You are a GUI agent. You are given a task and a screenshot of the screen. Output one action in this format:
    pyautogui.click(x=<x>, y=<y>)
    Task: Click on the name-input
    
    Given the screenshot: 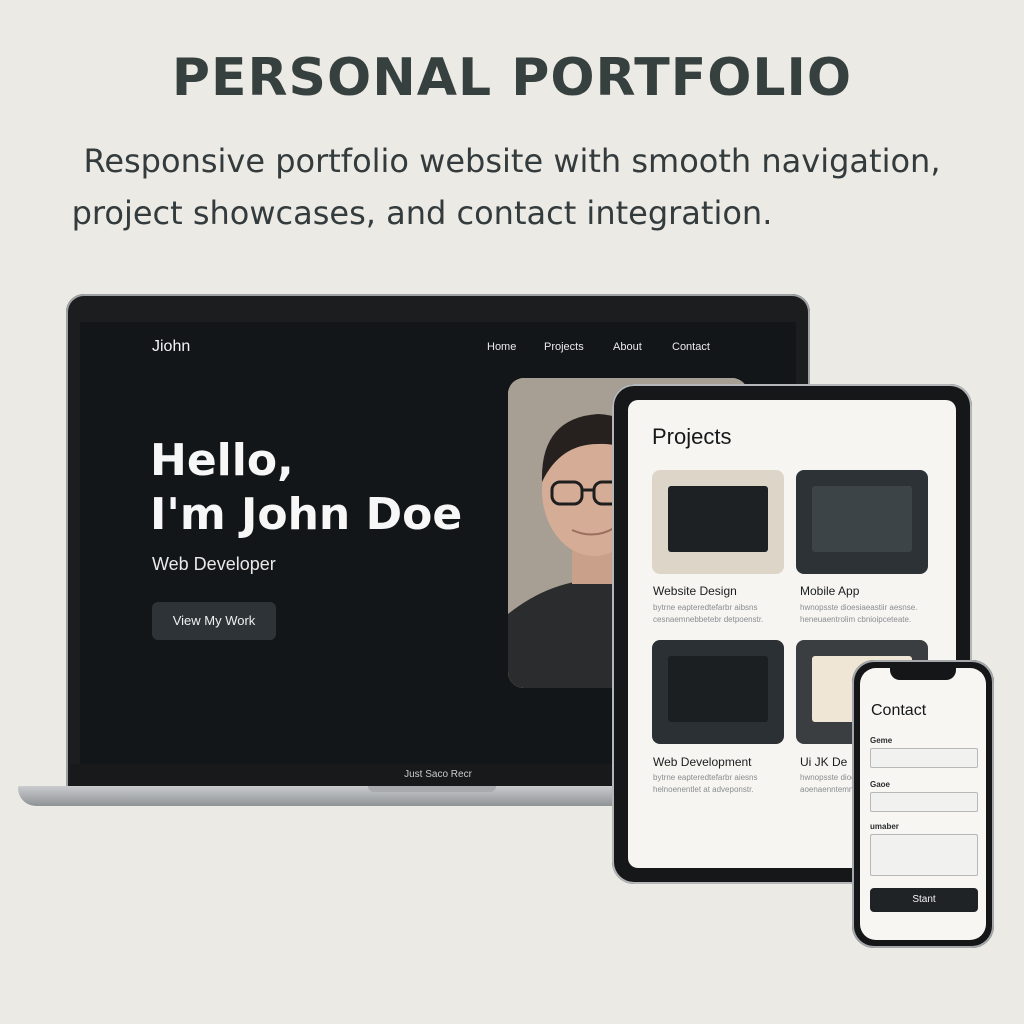 What is the action you would take?
    pyautogui.click(x=924, y=758)
    